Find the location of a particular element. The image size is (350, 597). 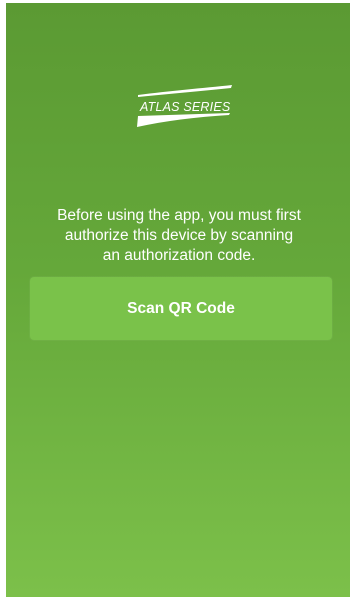

message-line-1: Before using the app, you must first is located at coordinates (179, 215).